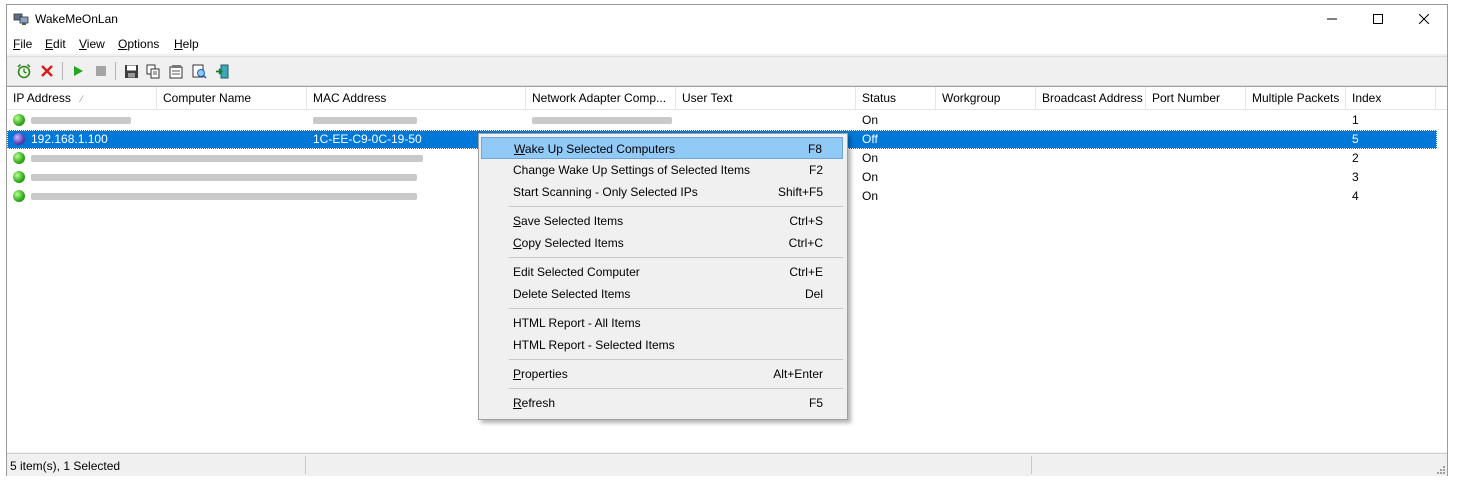 The height and width of the screenshot is (481, 1457). Describe the element at coordinates (1391, 98) in the screenshot. I see `column-index: Index` at that location.